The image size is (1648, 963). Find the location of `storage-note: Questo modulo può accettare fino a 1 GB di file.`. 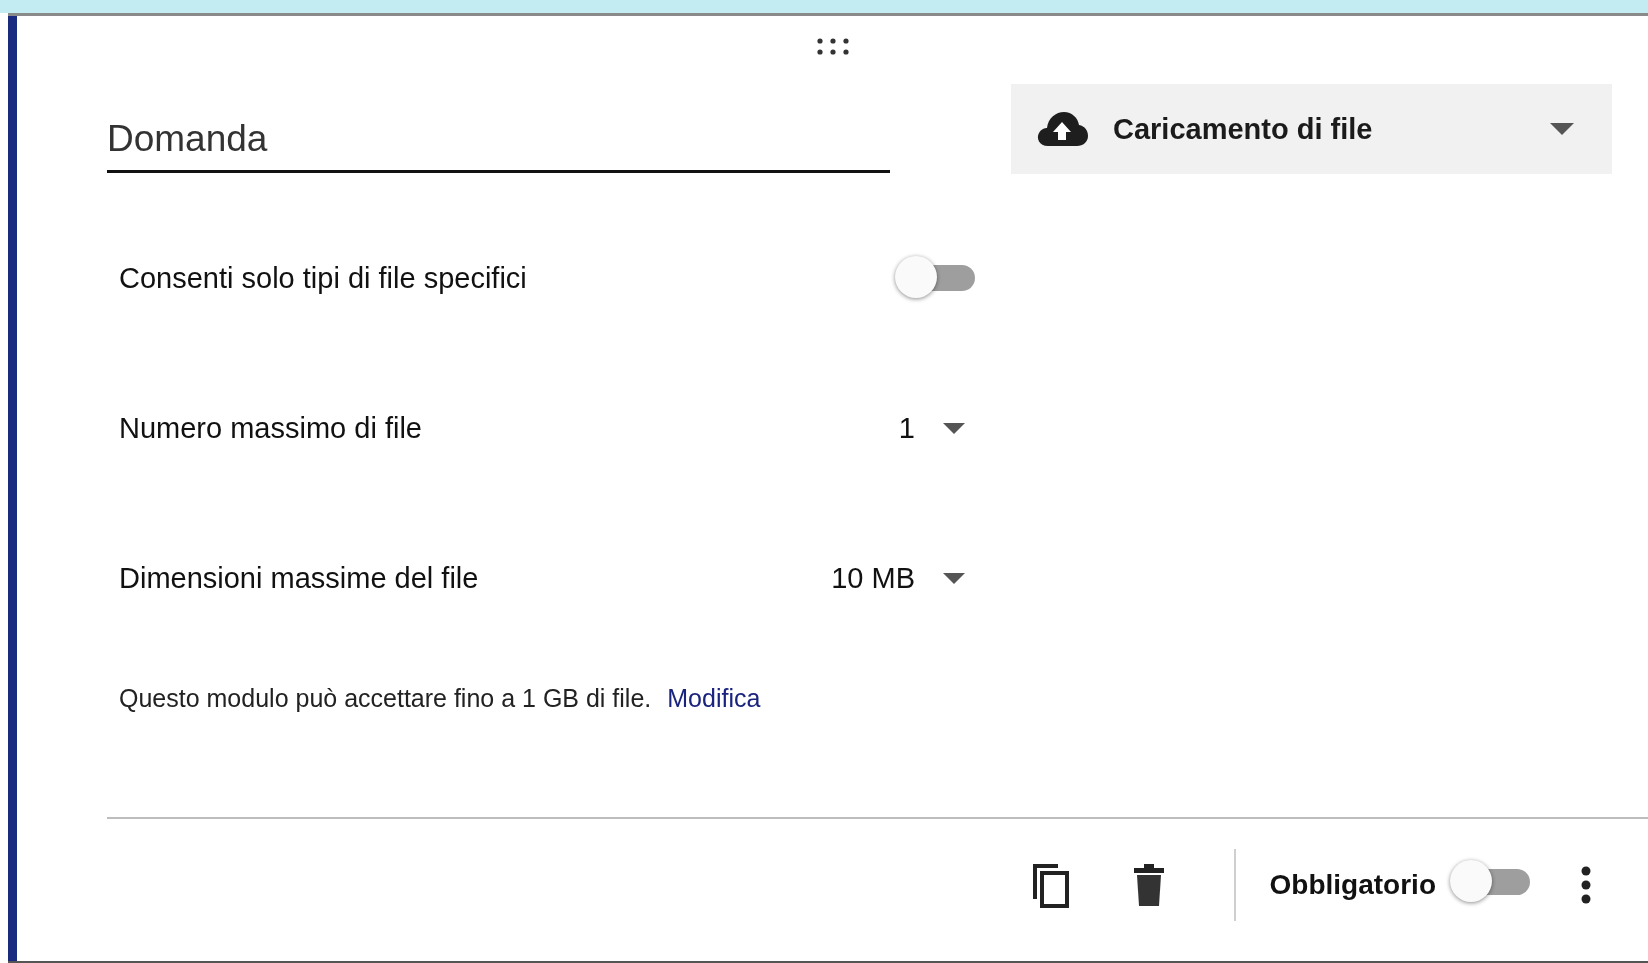

storage-note: Questo modulo può accettare fino a 1 GB di file. is located at coordinates (385, 698).